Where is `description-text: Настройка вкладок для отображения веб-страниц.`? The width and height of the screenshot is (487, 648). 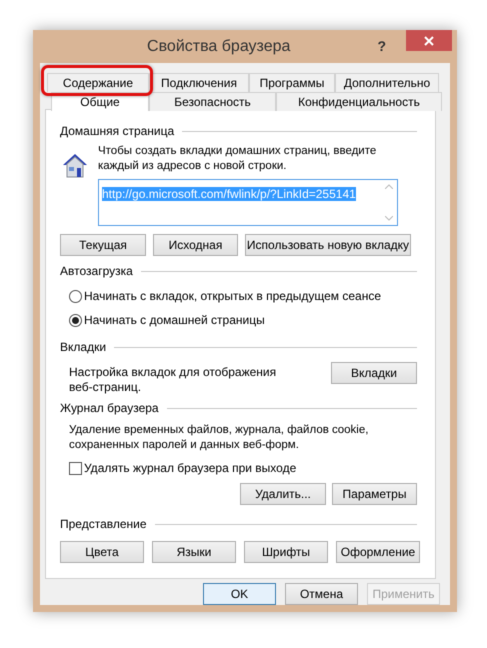
description-text: Настройка вкладок для отображения веб-страниц. is located at coordinates (173, 380).